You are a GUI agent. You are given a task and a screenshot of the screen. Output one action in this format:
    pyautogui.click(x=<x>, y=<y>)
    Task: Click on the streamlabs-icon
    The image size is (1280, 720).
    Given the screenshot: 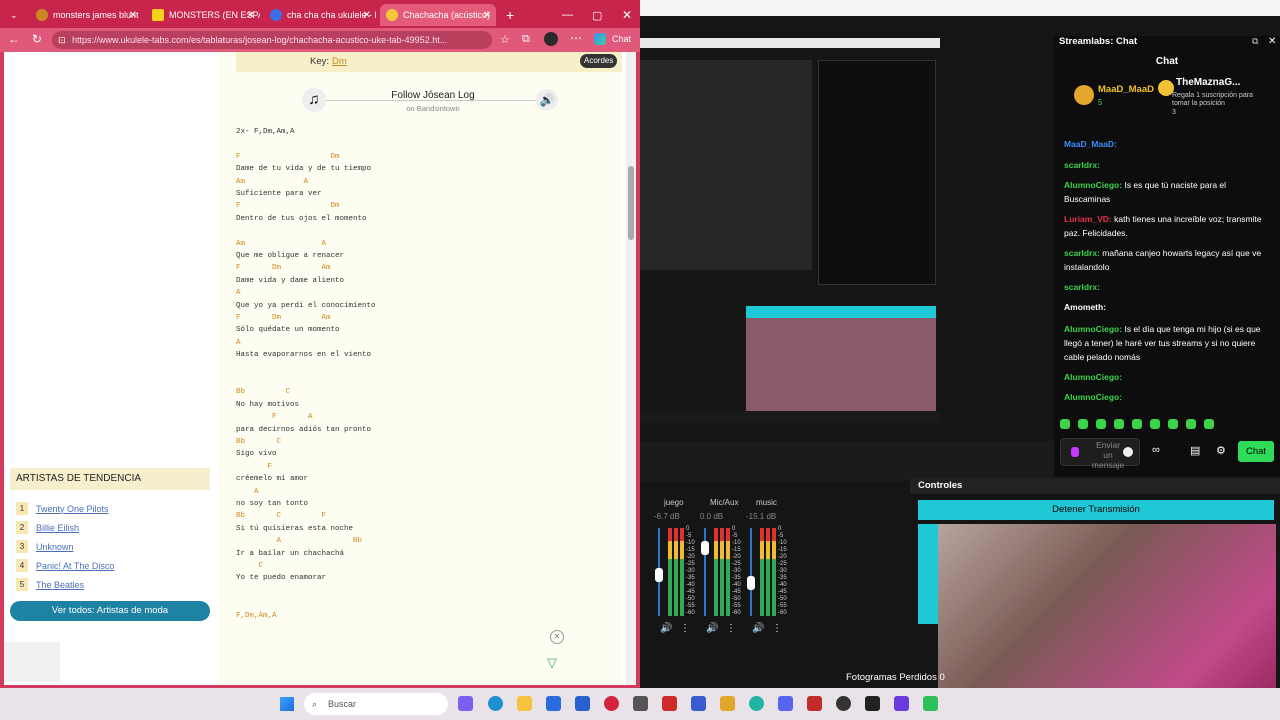 What is the action you would take?
    pyautogui.click(x=930, y=703)
    